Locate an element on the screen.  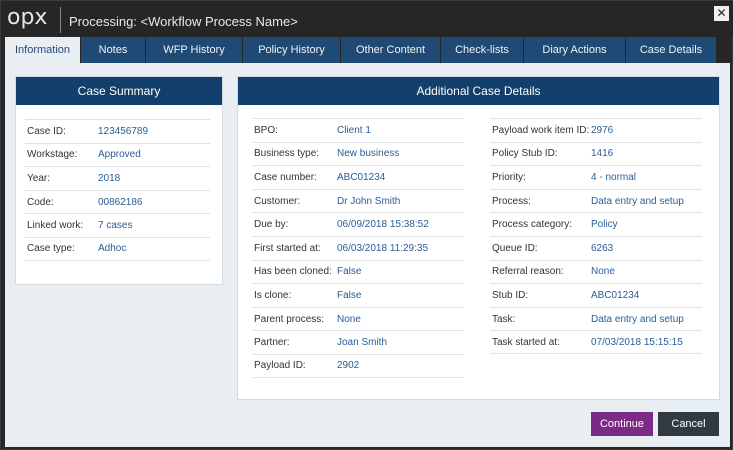
detail-row: Workstage: Approved is located at coordinates (117, 154).